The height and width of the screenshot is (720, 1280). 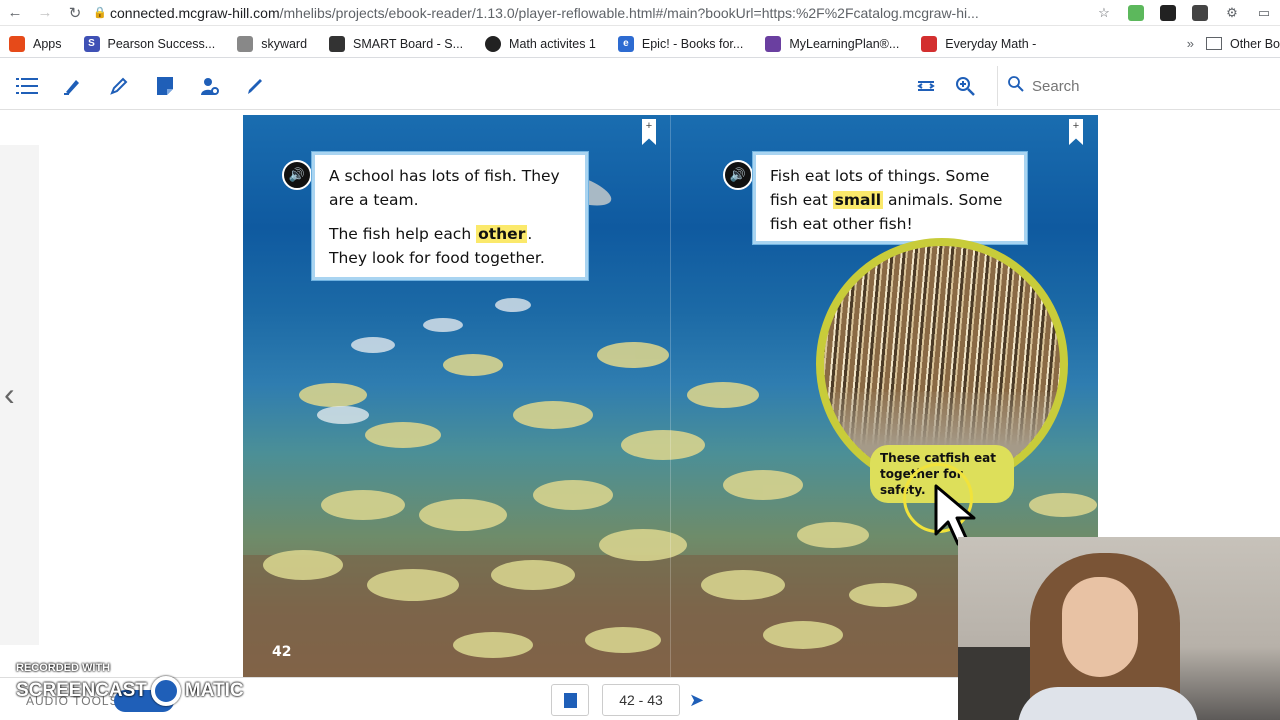 I want to click on presenter-face, so click(x=1100, y=627).